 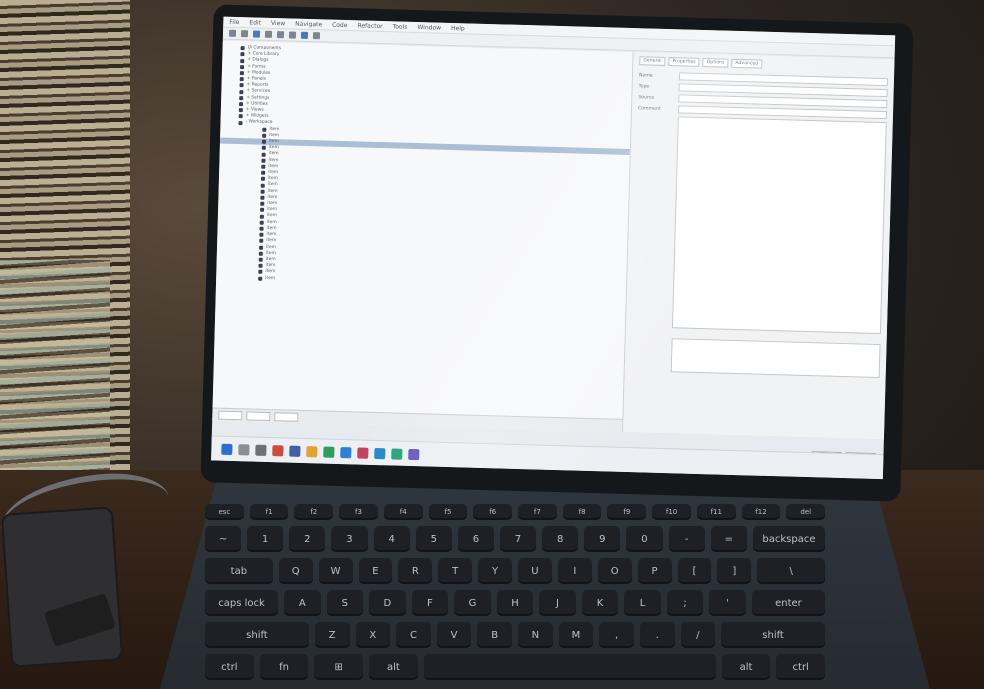 What do you see at coordinates (716, 512) in the screenshot?
I see `key: f11` at bounding box center [716, 512].